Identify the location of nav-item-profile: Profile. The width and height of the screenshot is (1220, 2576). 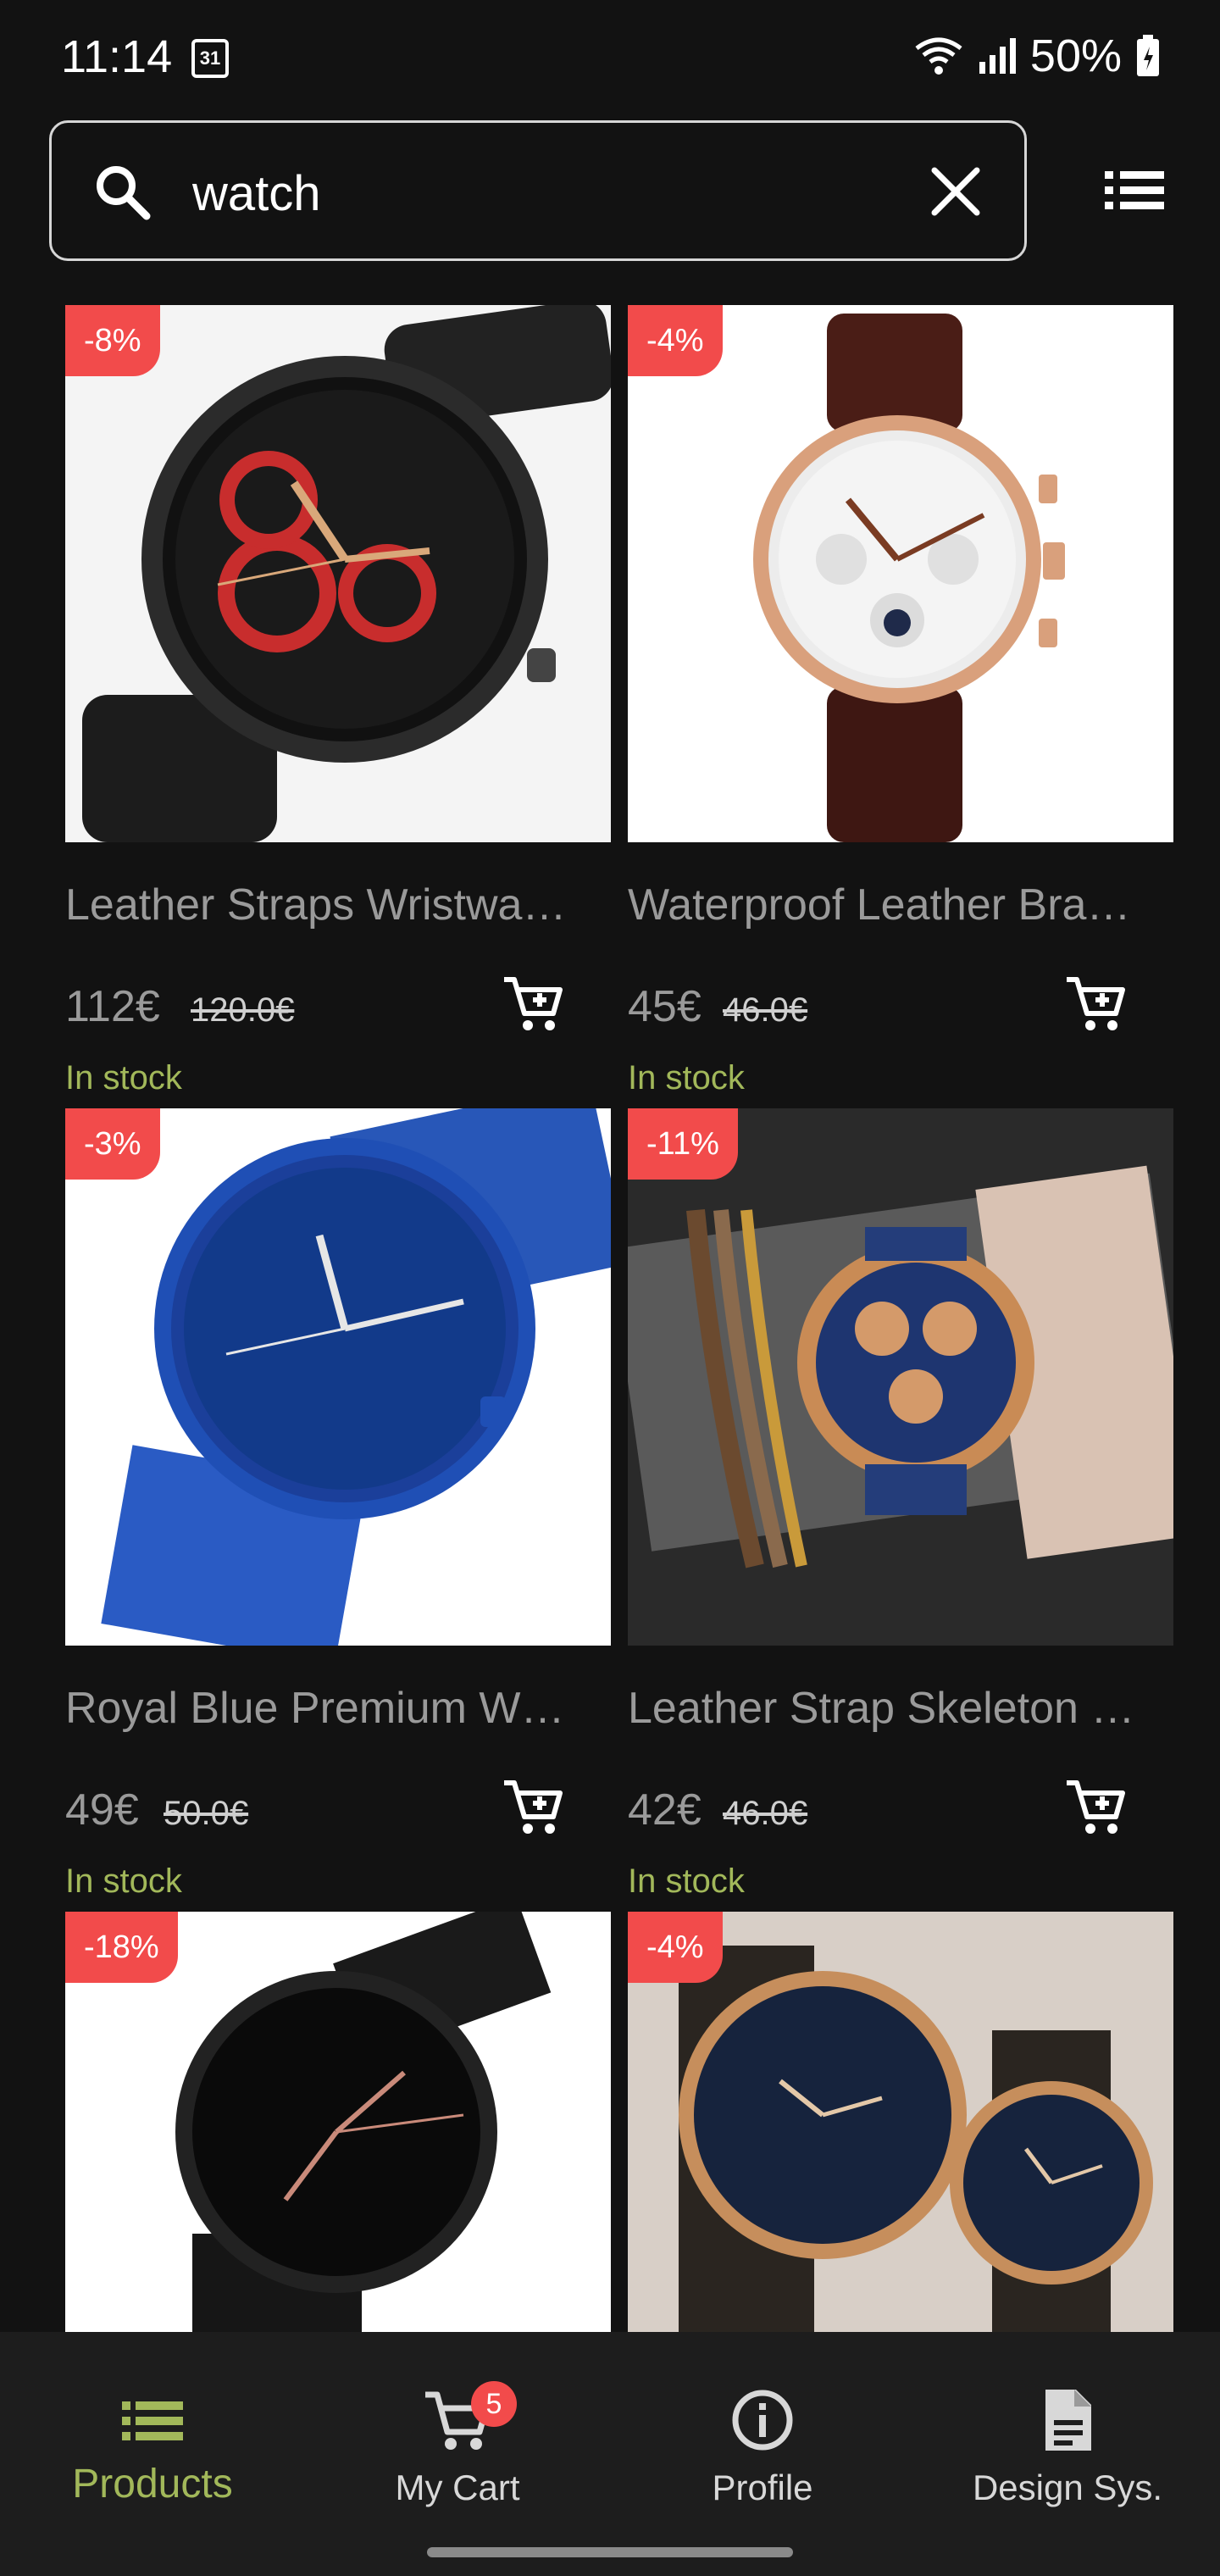
(762, 2425).